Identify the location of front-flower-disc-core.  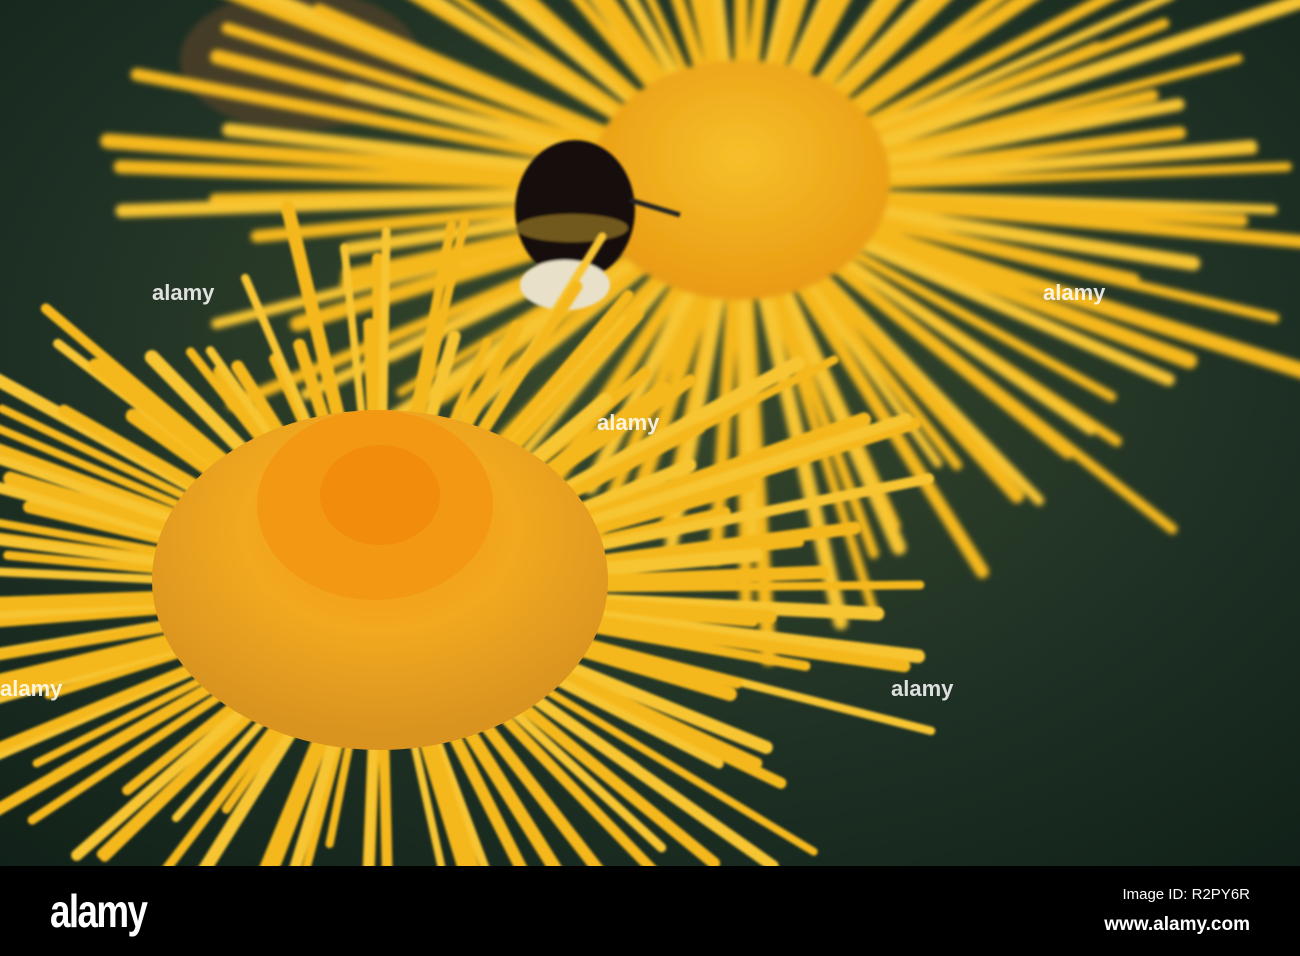
(380, 495).